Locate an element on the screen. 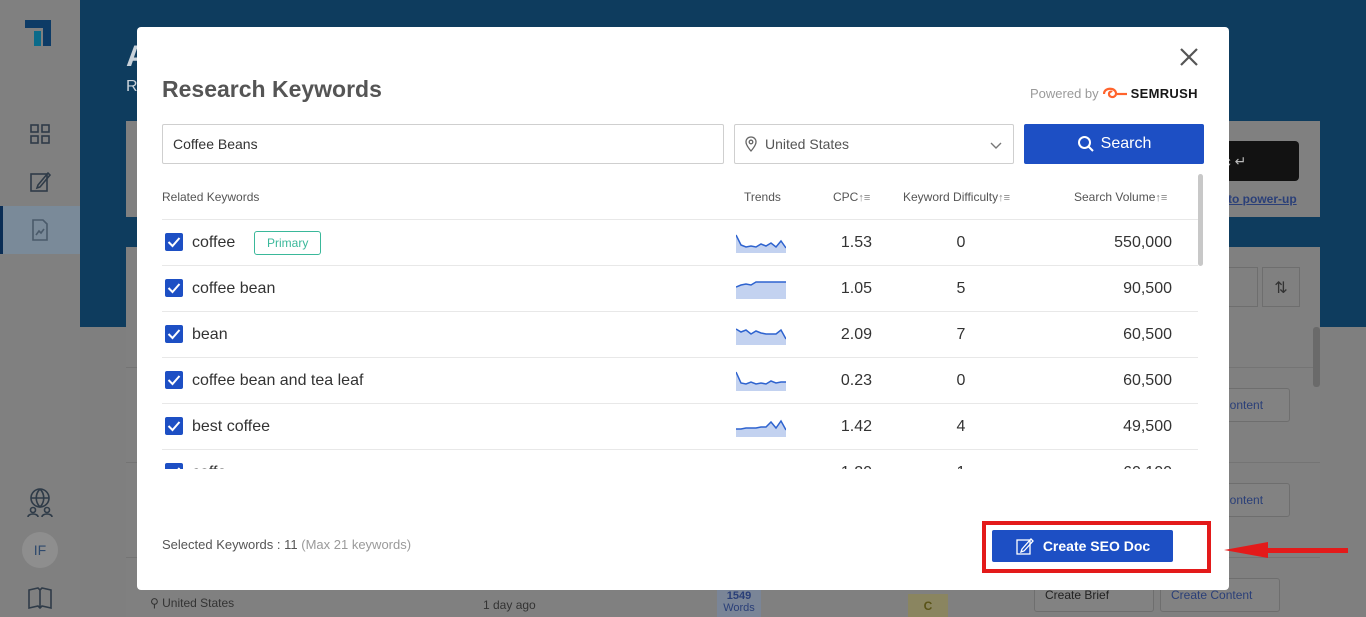 This screenshot has width=1366, height=617. table-row: coffee Primary 1.53 0 550,000 is located at coordinates (680, 243).